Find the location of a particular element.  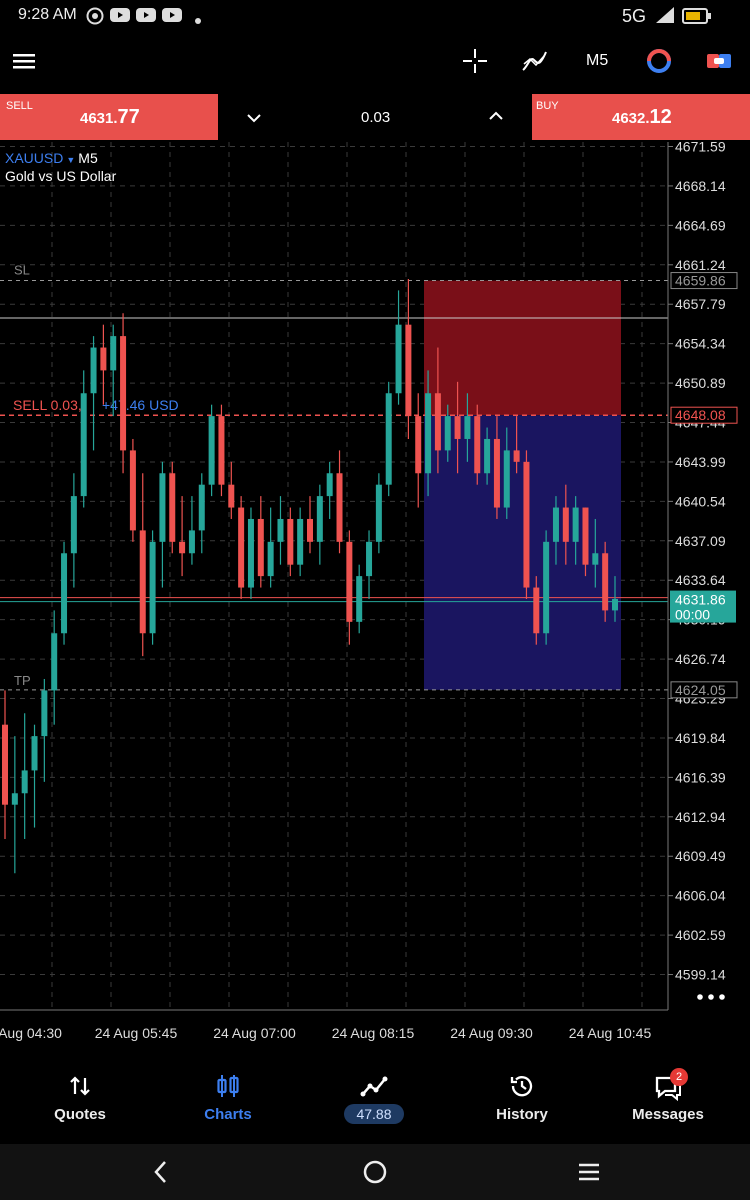

time-tick-label: 24 Aug 05:45 is located at coordinates (136, 1033).